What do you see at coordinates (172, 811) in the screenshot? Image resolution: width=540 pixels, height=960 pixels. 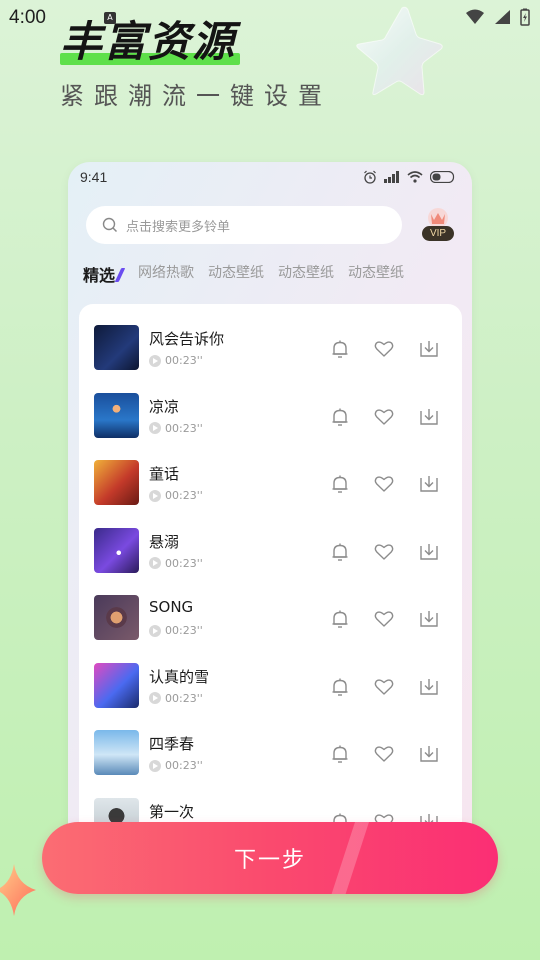 I see `song-name: 第一次` at bounding box center [172, 811].